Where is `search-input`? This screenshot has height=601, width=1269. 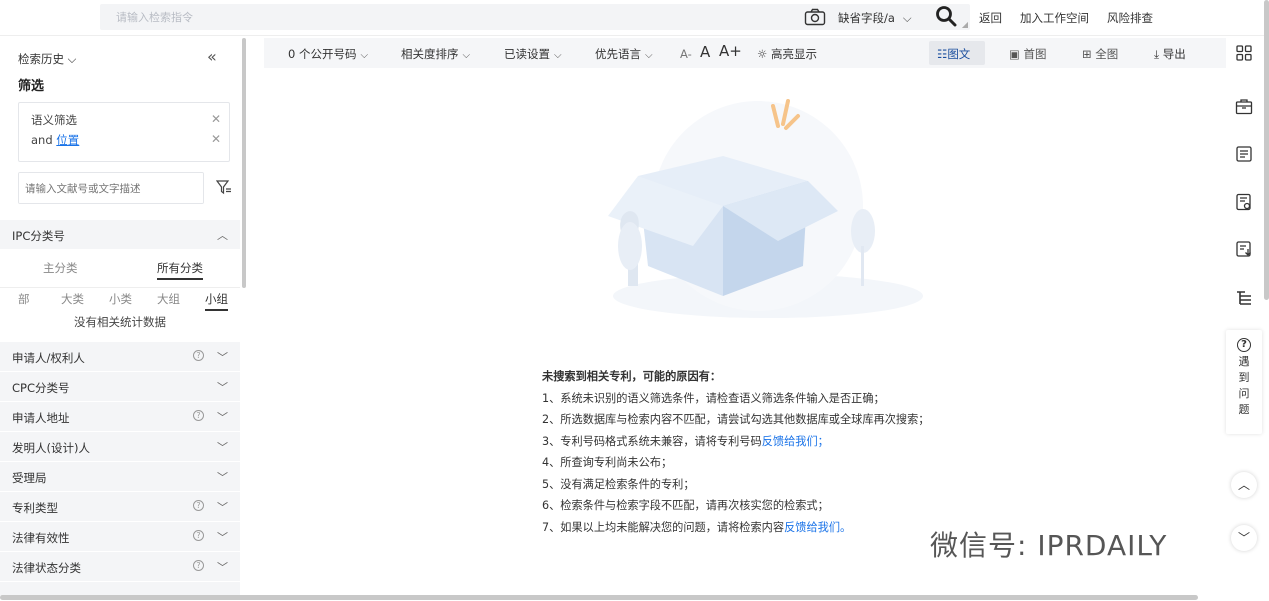
search-input is located at coordinates (350, 17).